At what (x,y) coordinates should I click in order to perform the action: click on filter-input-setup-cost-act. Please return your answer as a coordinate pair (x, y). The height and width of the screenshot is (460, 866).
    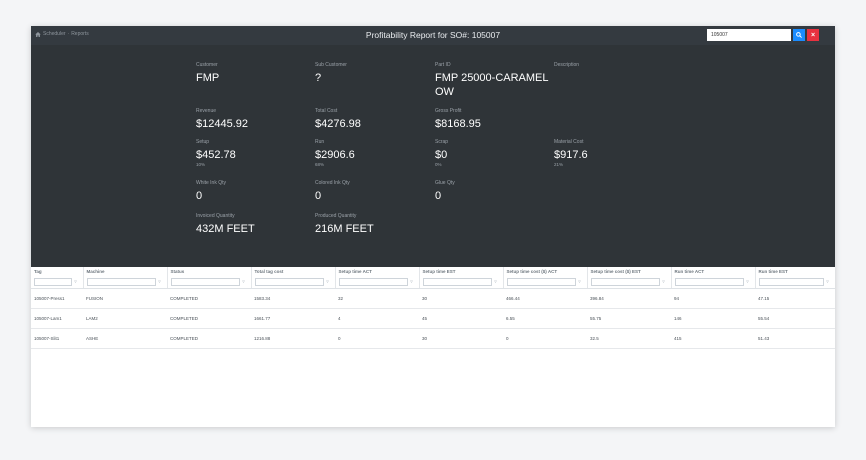
    Looking at the image, I should click on (541, 281).